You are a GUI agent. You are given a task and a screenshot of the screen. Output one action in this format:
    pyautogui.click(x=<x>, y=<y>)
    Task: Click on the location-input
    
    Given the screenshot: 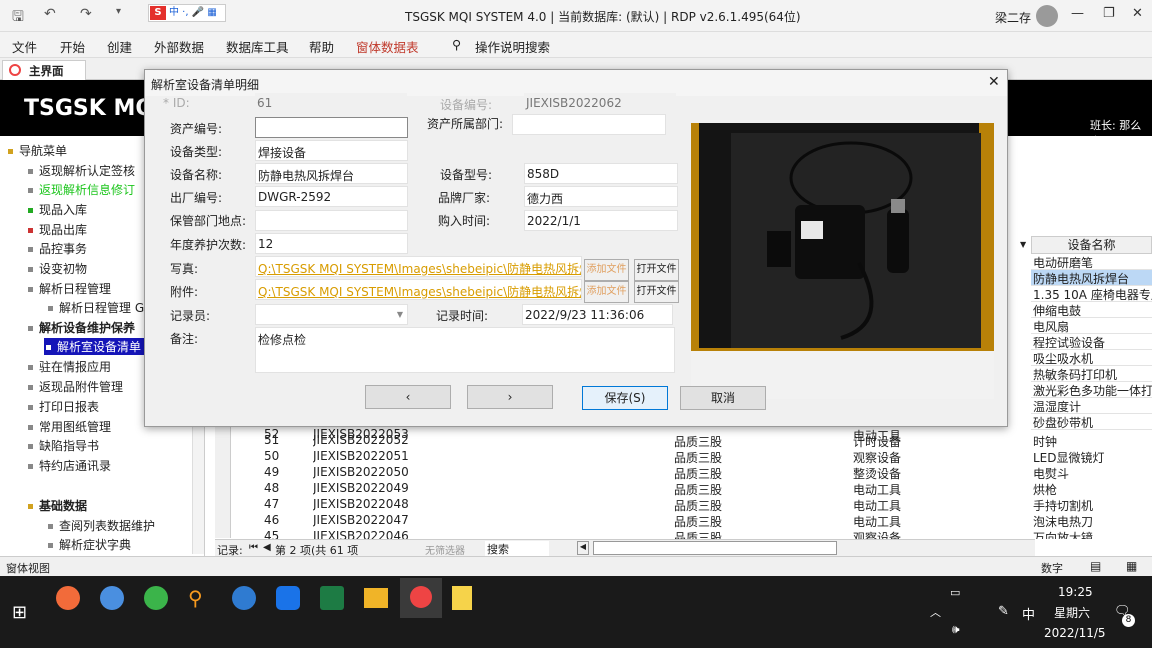 What is the action you would take?
    pyautogui.click(x=331, y=220)
    